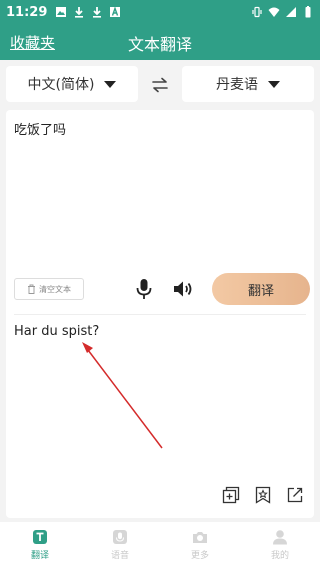  What do you see at coordinates (183, 289) in the screenshot?
I see `speaker-icon` at bounding box center [183, 289].